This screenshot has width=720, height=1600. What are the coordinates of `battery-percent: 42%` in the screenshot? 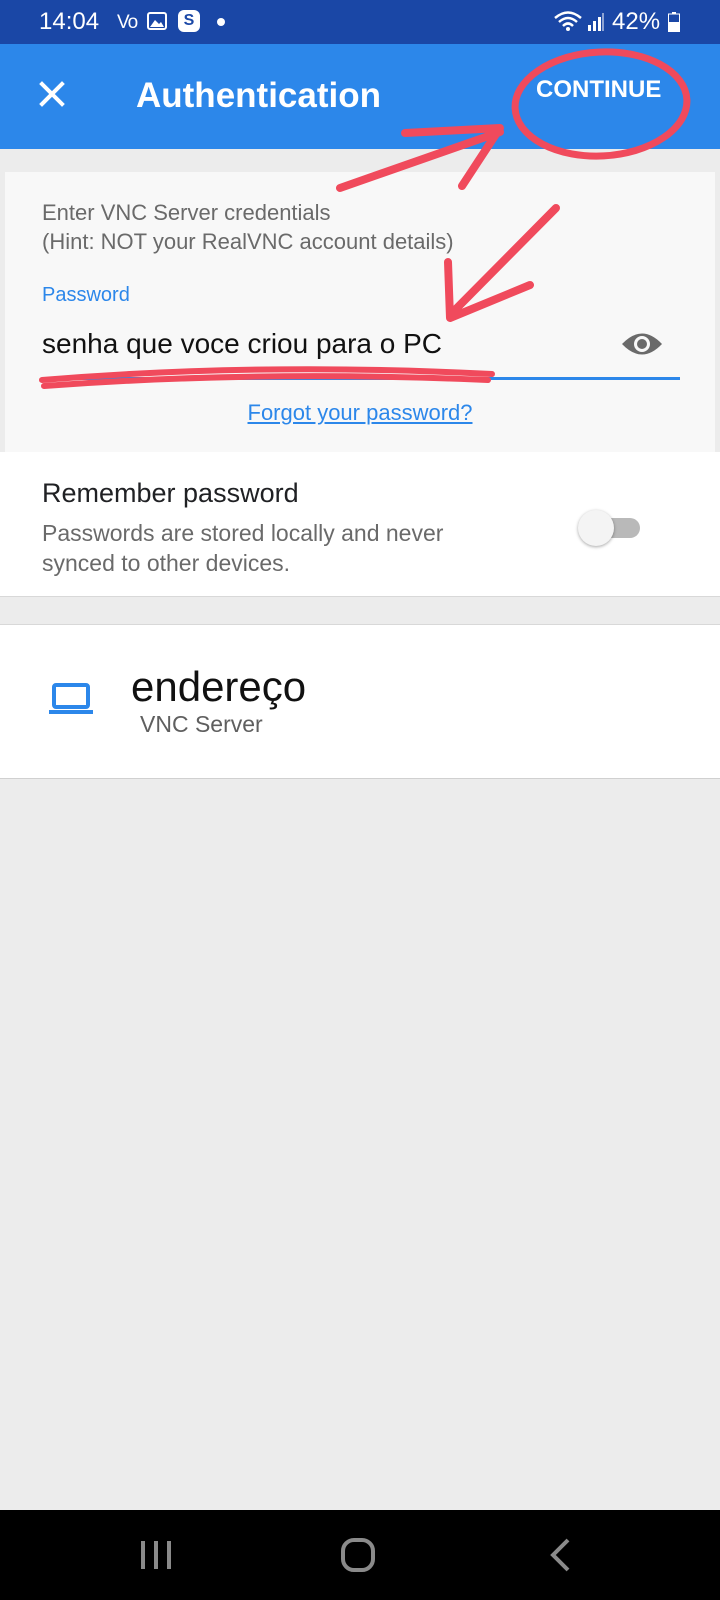 It's located at (636, 21).